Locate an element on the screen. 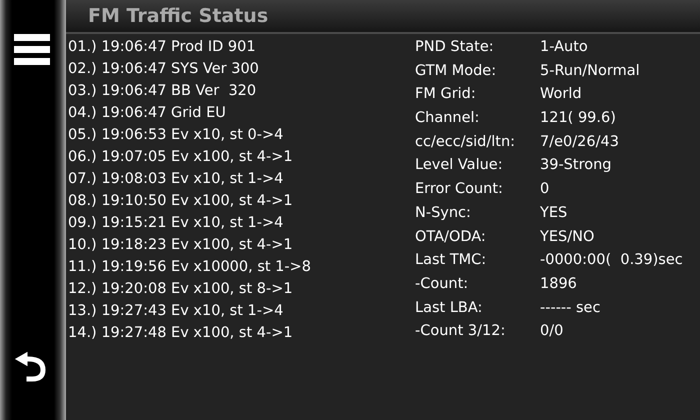  log-entry: 11.) 19:19:56 Ev x10000, st 1->8 is located at coordinates (190, 267).